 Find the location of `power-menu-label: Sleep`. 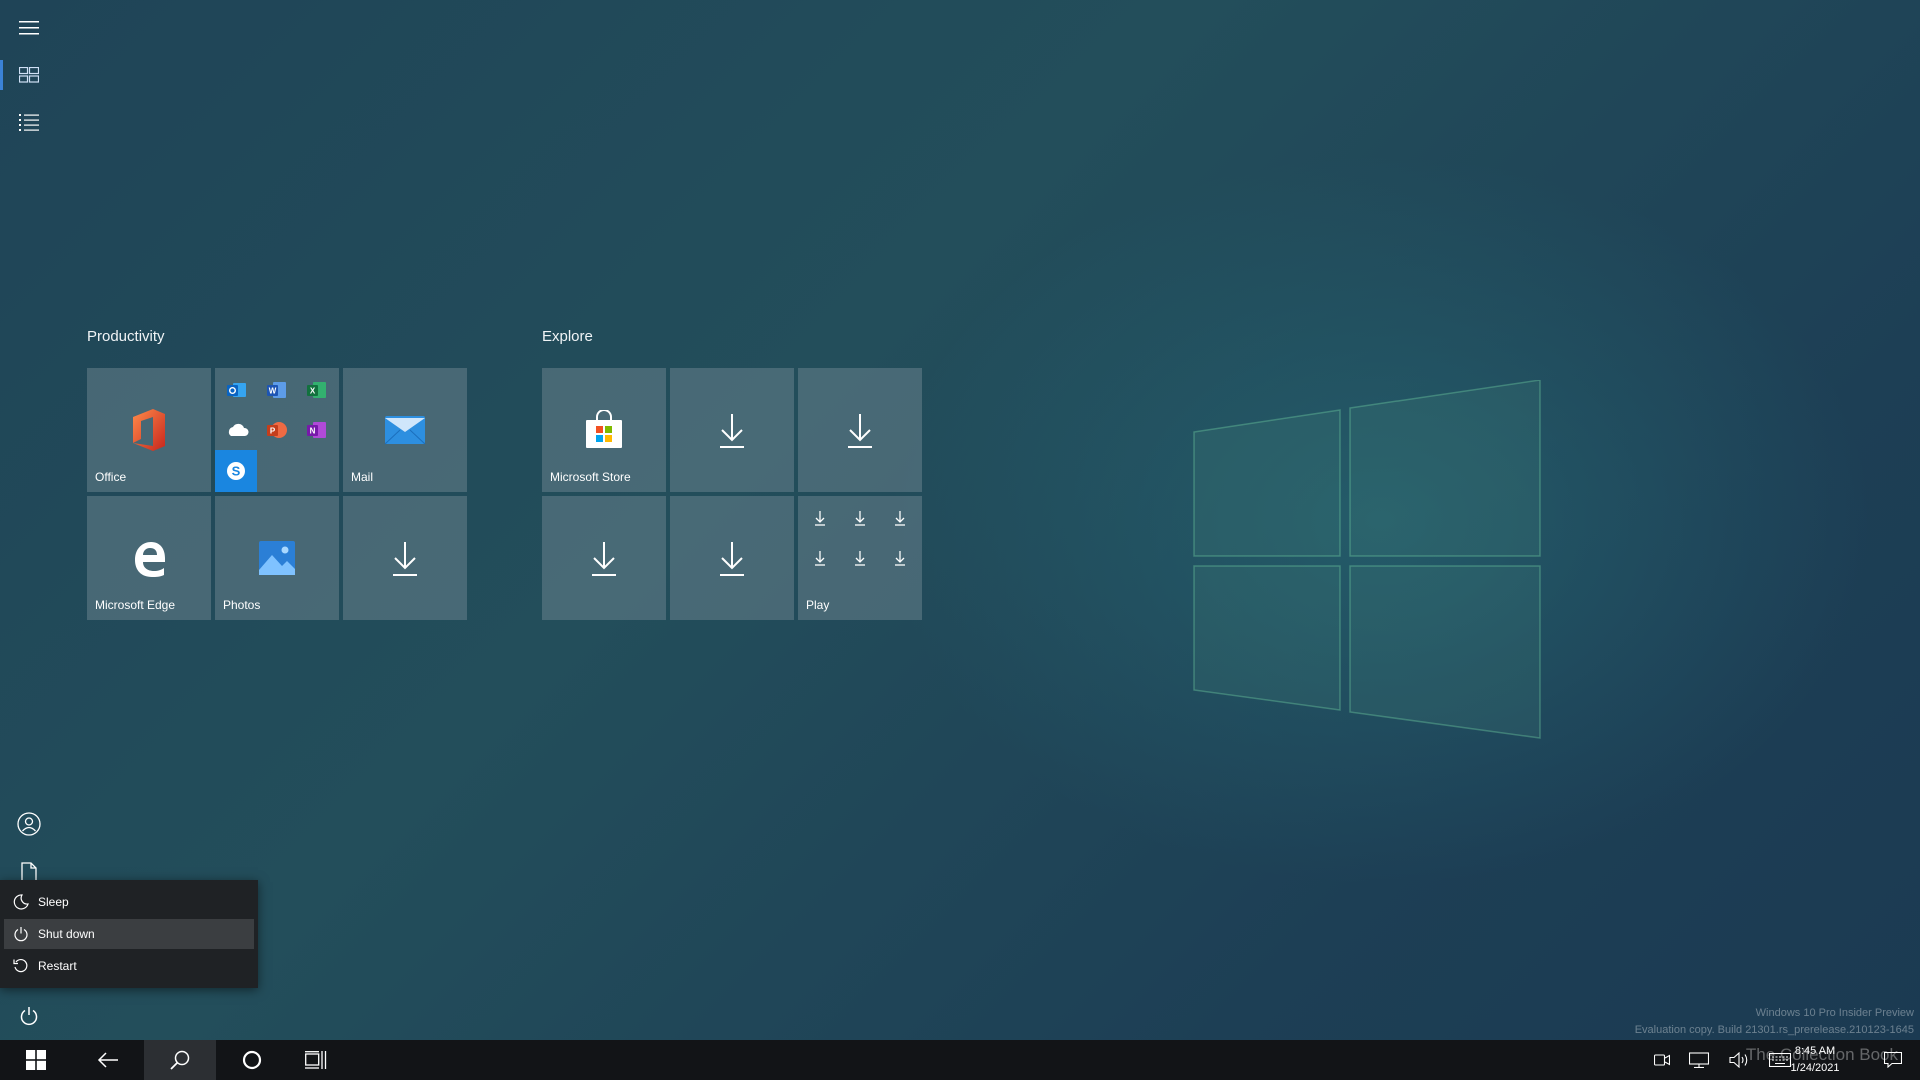

power-menu-label: Sleep is located at coordinates (53, 902).